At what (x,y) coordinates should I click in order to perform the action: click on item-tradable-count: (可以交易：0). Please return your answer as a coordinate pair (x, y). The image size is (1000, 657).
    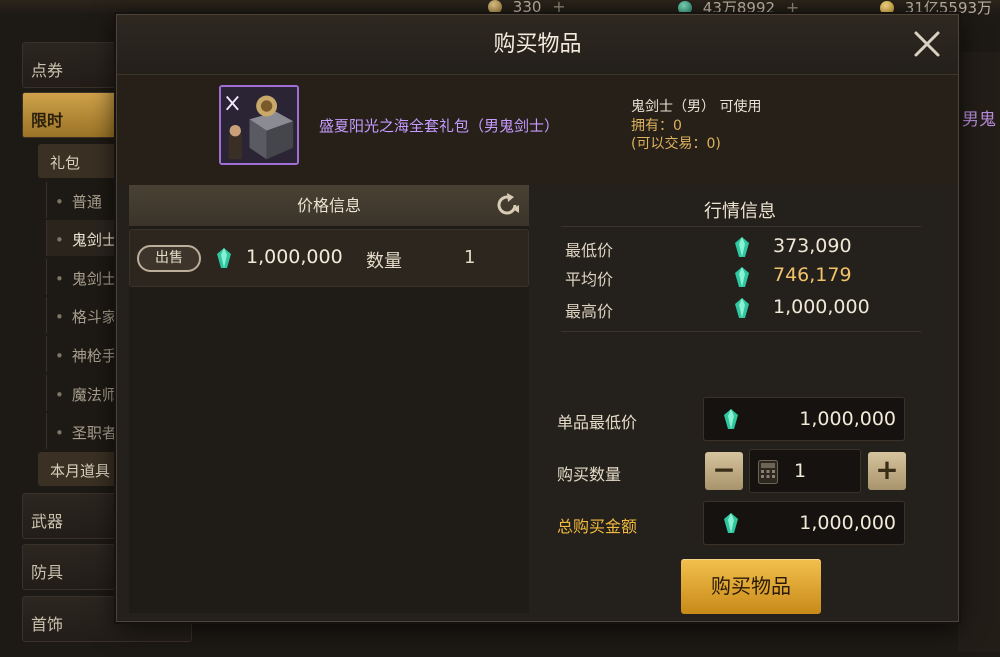
    Looking at the image, I should click on (676, 144).